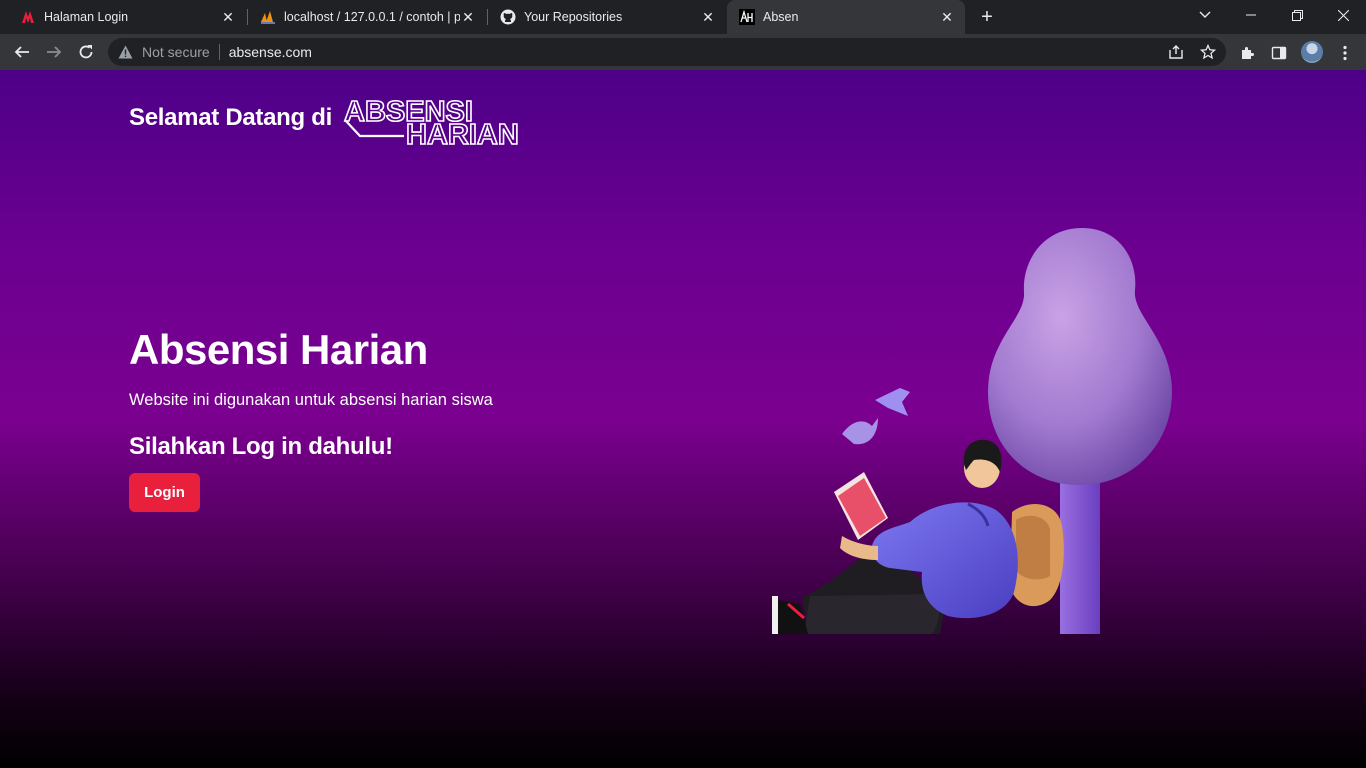 Image resolution: width=1366 pixels, height=768 pixels. Describe the element at coordinates (230, 117) in the screenshot. I see `welcome-text: Selamat Datang di` at that location.